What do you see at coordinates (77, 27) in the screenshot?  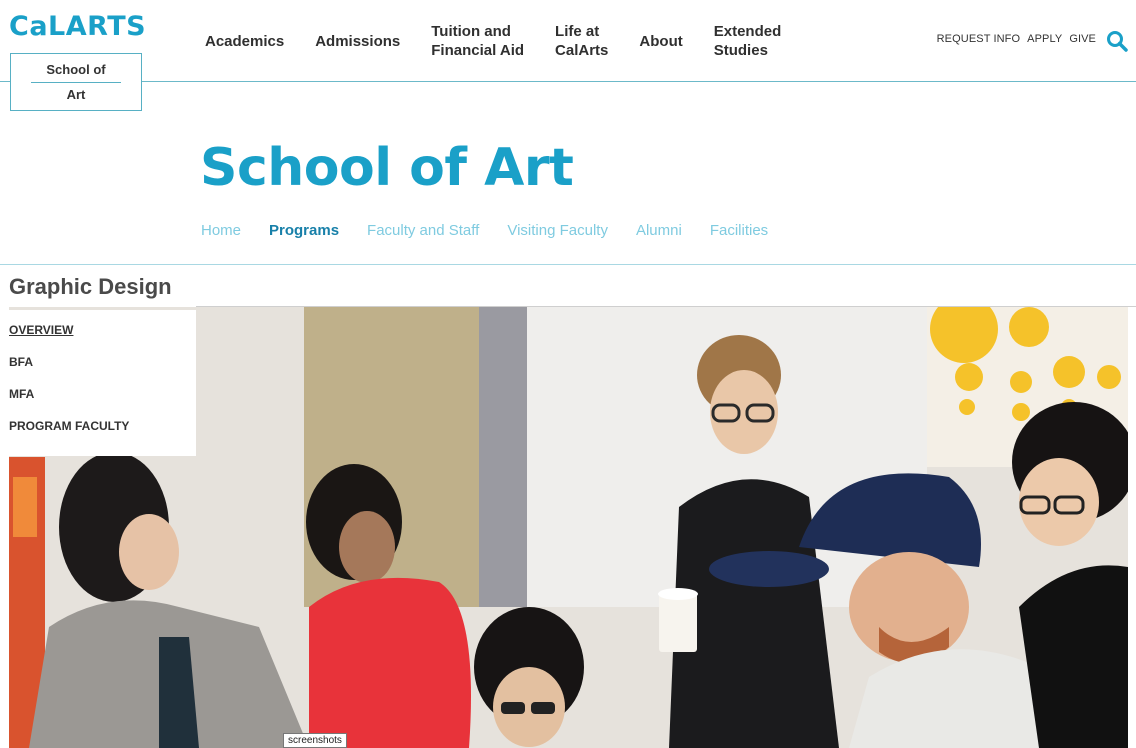 I see `calarts-logo: CaLARTS` at bounding box center [77, 27].